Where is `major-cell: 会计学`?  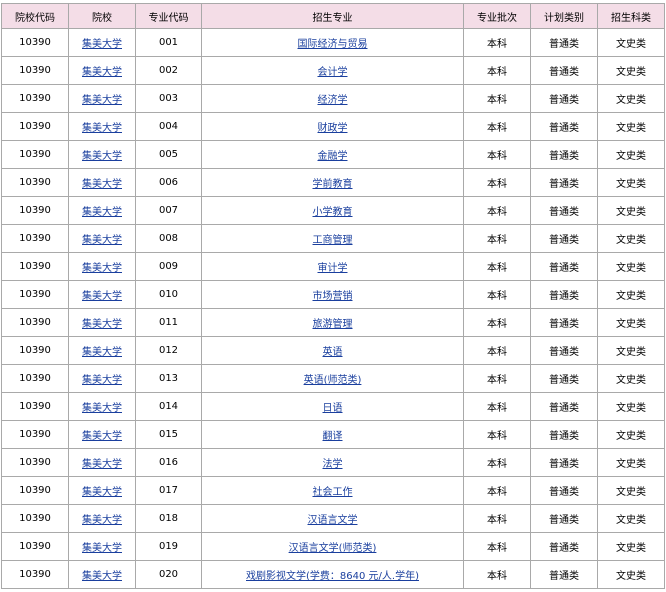 major-cell: 会计学 is located at coordinates (332, 70).